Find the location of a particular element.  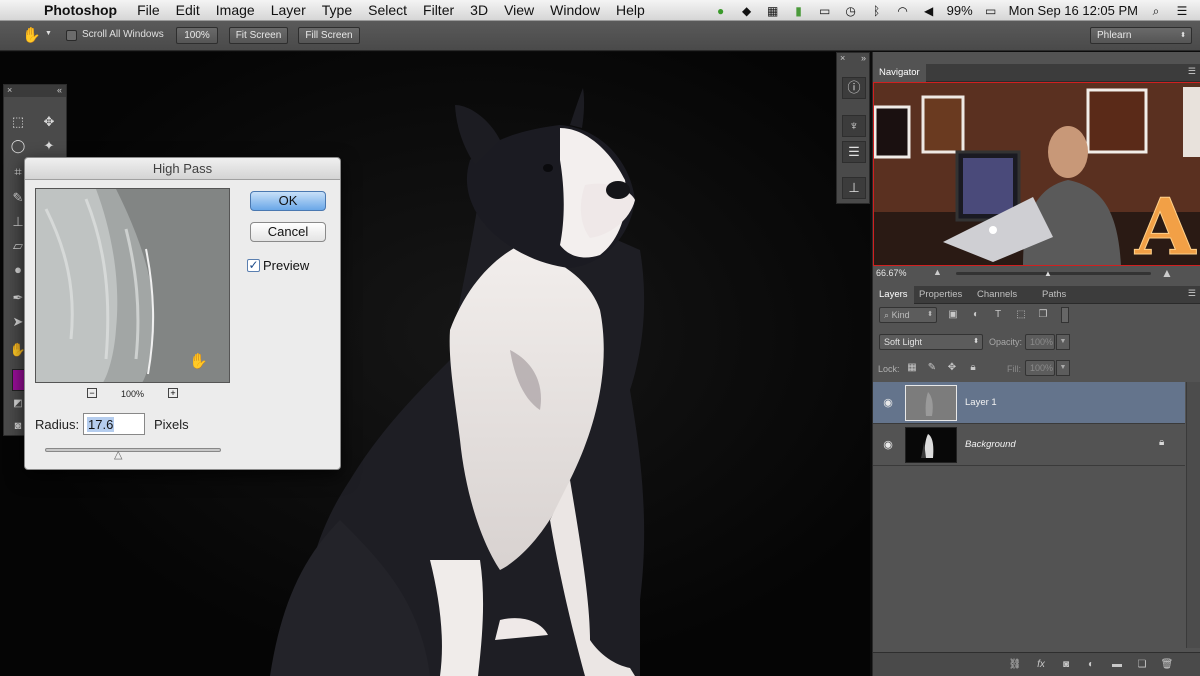

zoom-100-button: 100% is located at coordinates (197, 35).